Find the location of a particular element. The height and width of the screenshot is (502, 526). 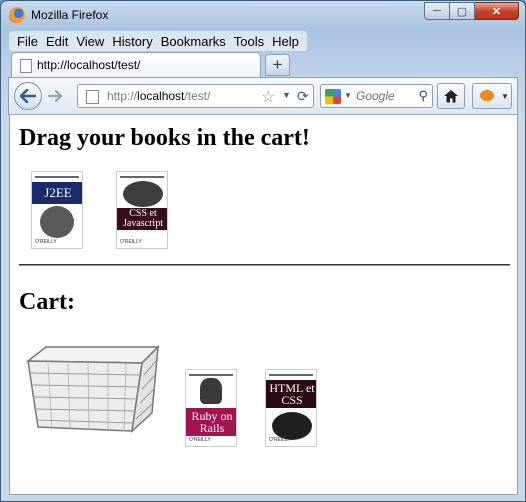

url-text: http://localhost/test/ is located at coordinates (159, 96).